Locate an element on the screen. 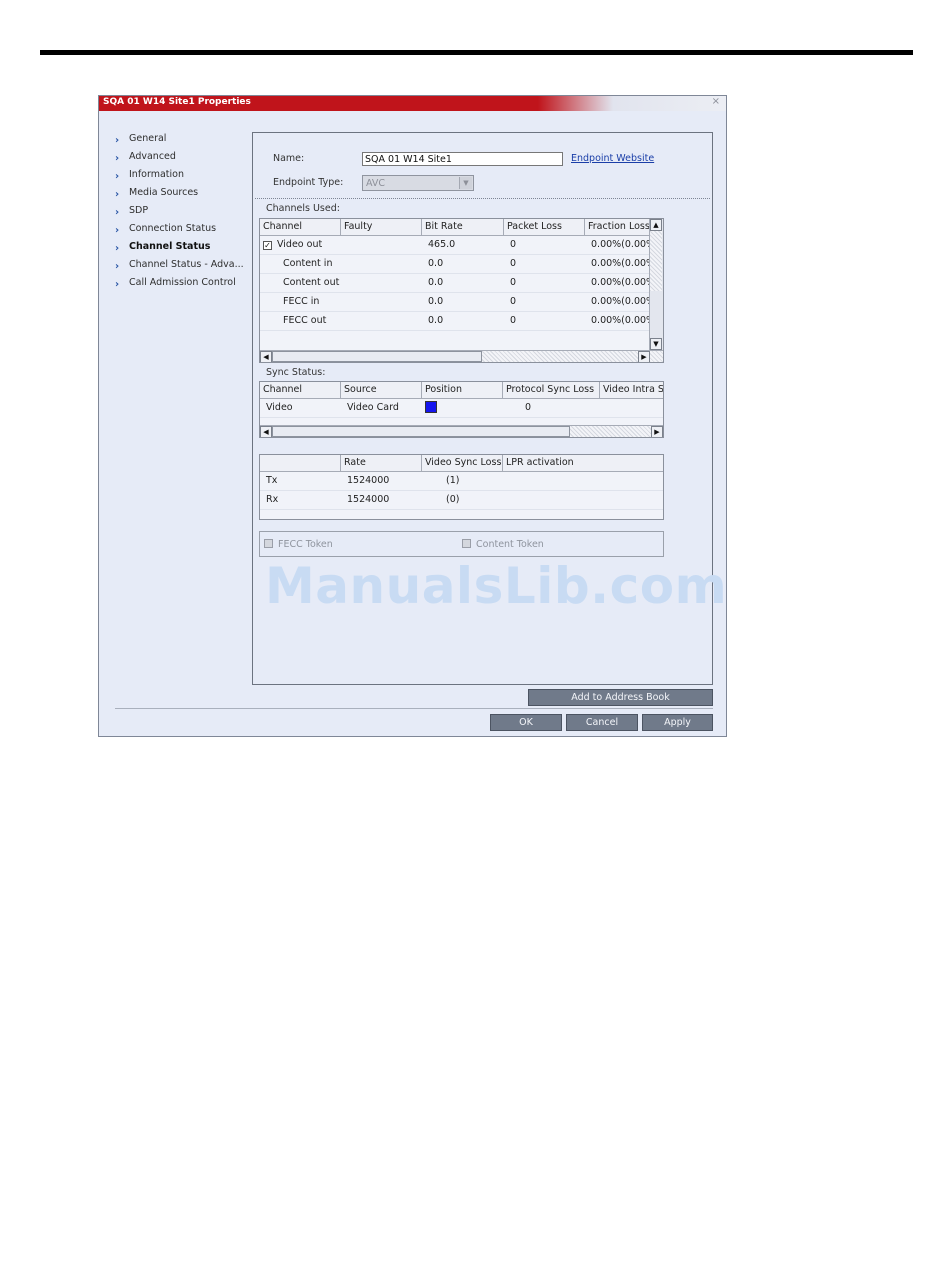 This screenshot has width=950, height=1284. close-icon: × is located at coordinates (716, 101).